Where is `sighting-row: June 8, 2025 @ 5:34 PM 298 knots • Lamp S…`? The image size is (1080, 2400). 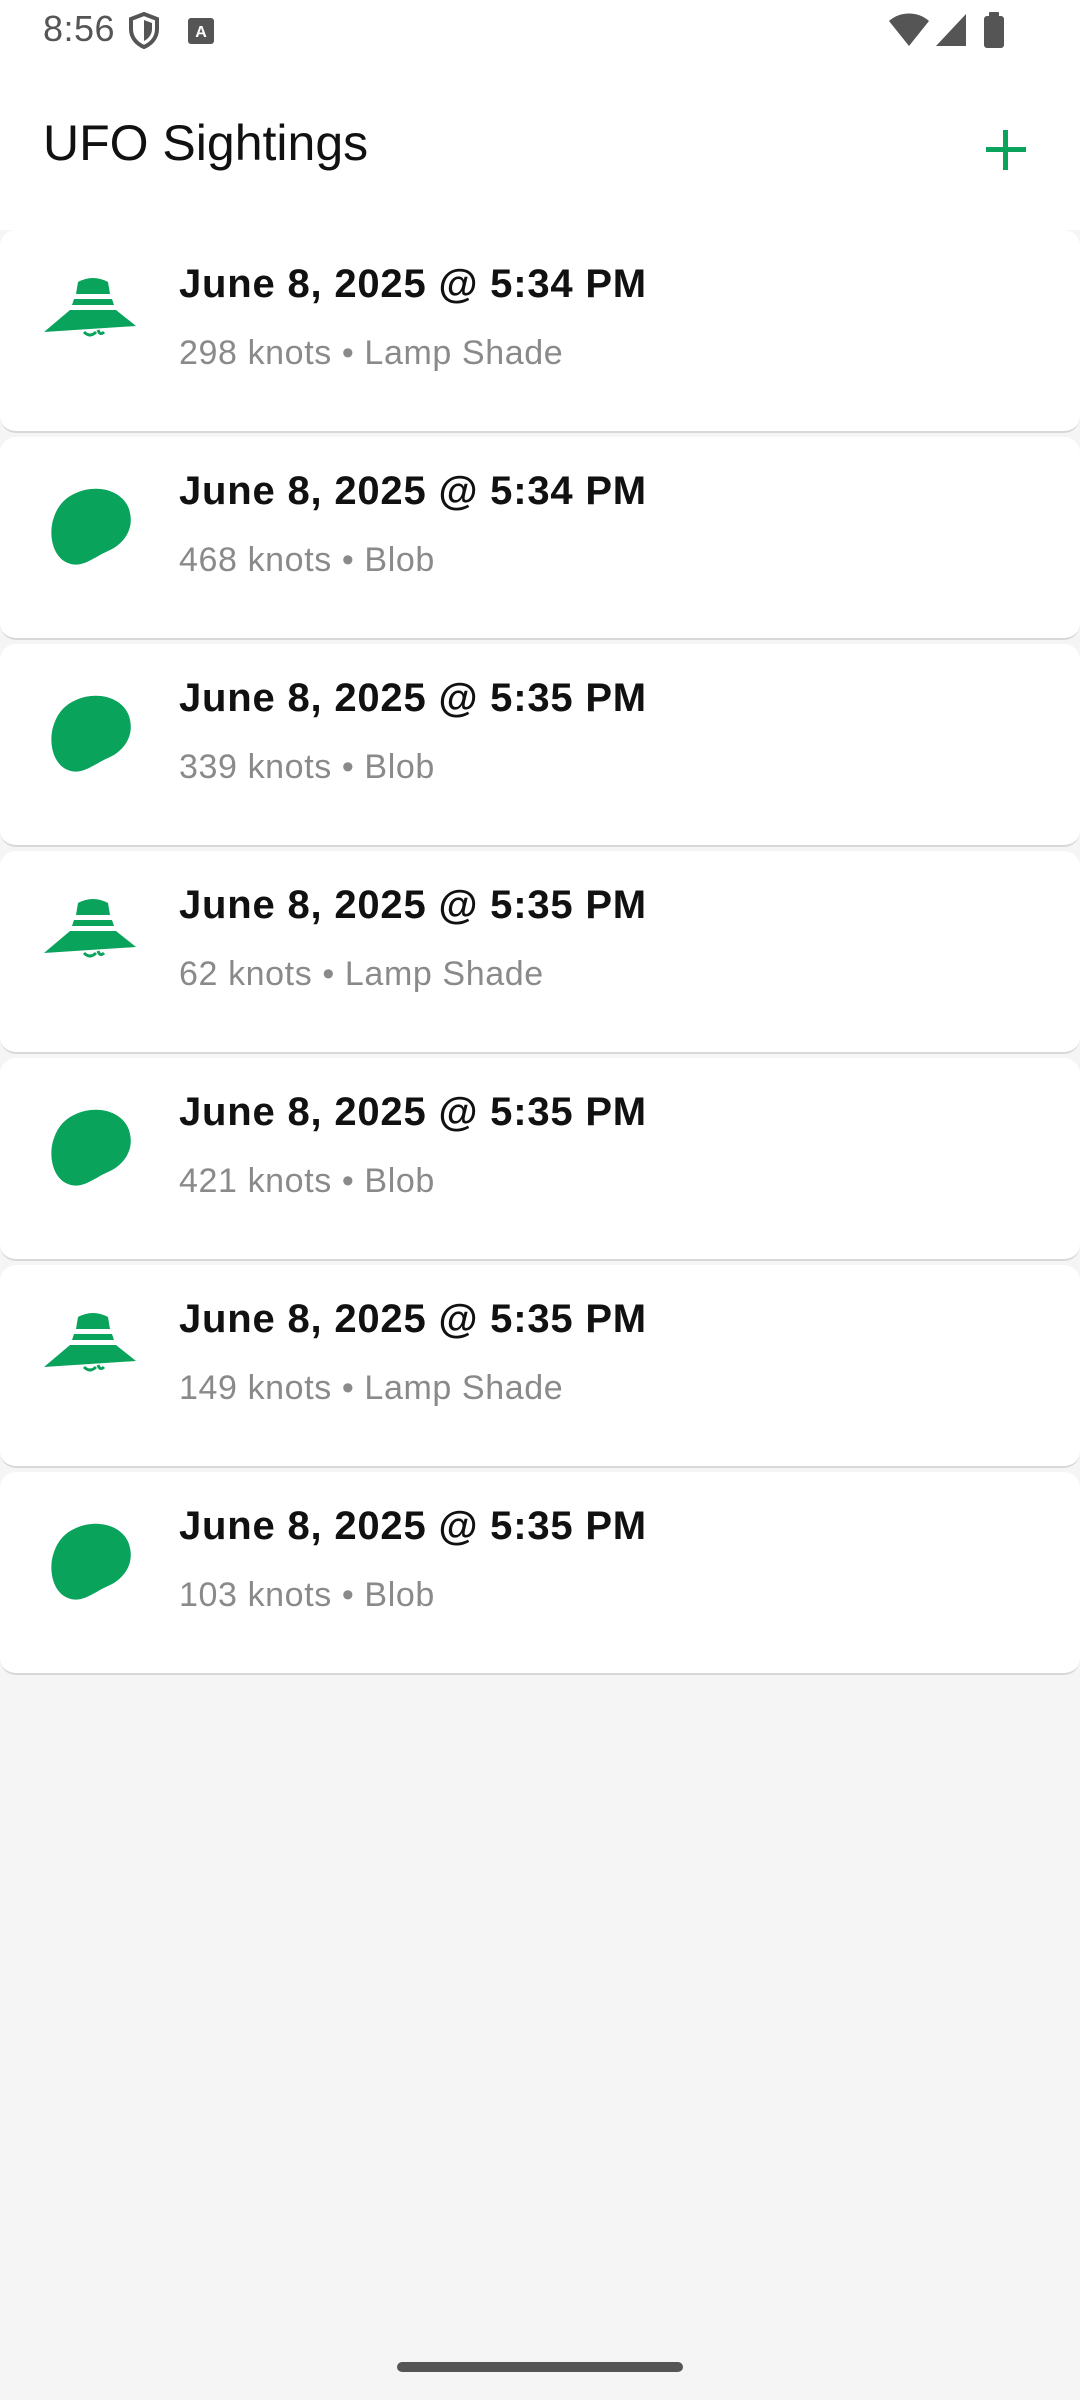
sighting-row: June 8, 2025 @ 5:34 PM 298 knots • Lamp S… is located at coordinates (540, 331).